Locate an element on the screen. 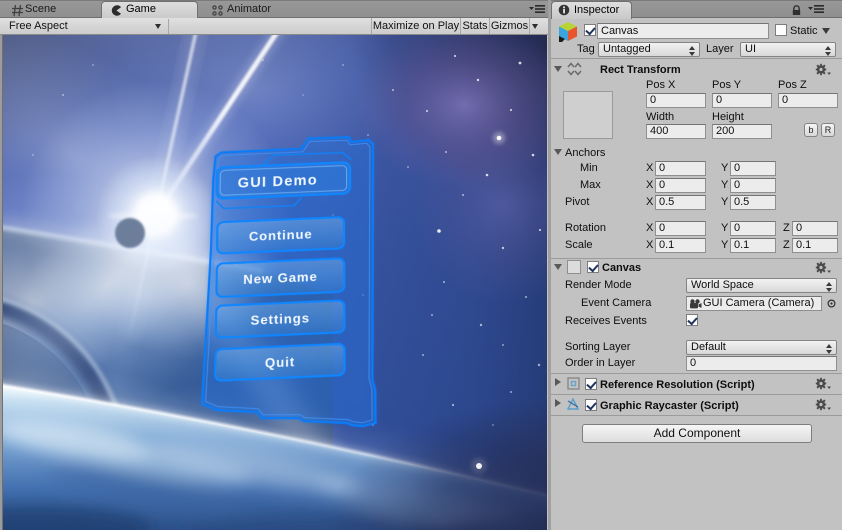 Image resolution: width=842 pixels, height=530 pixels. svg-text: GUI Demo is located at coordinates (278, 181).